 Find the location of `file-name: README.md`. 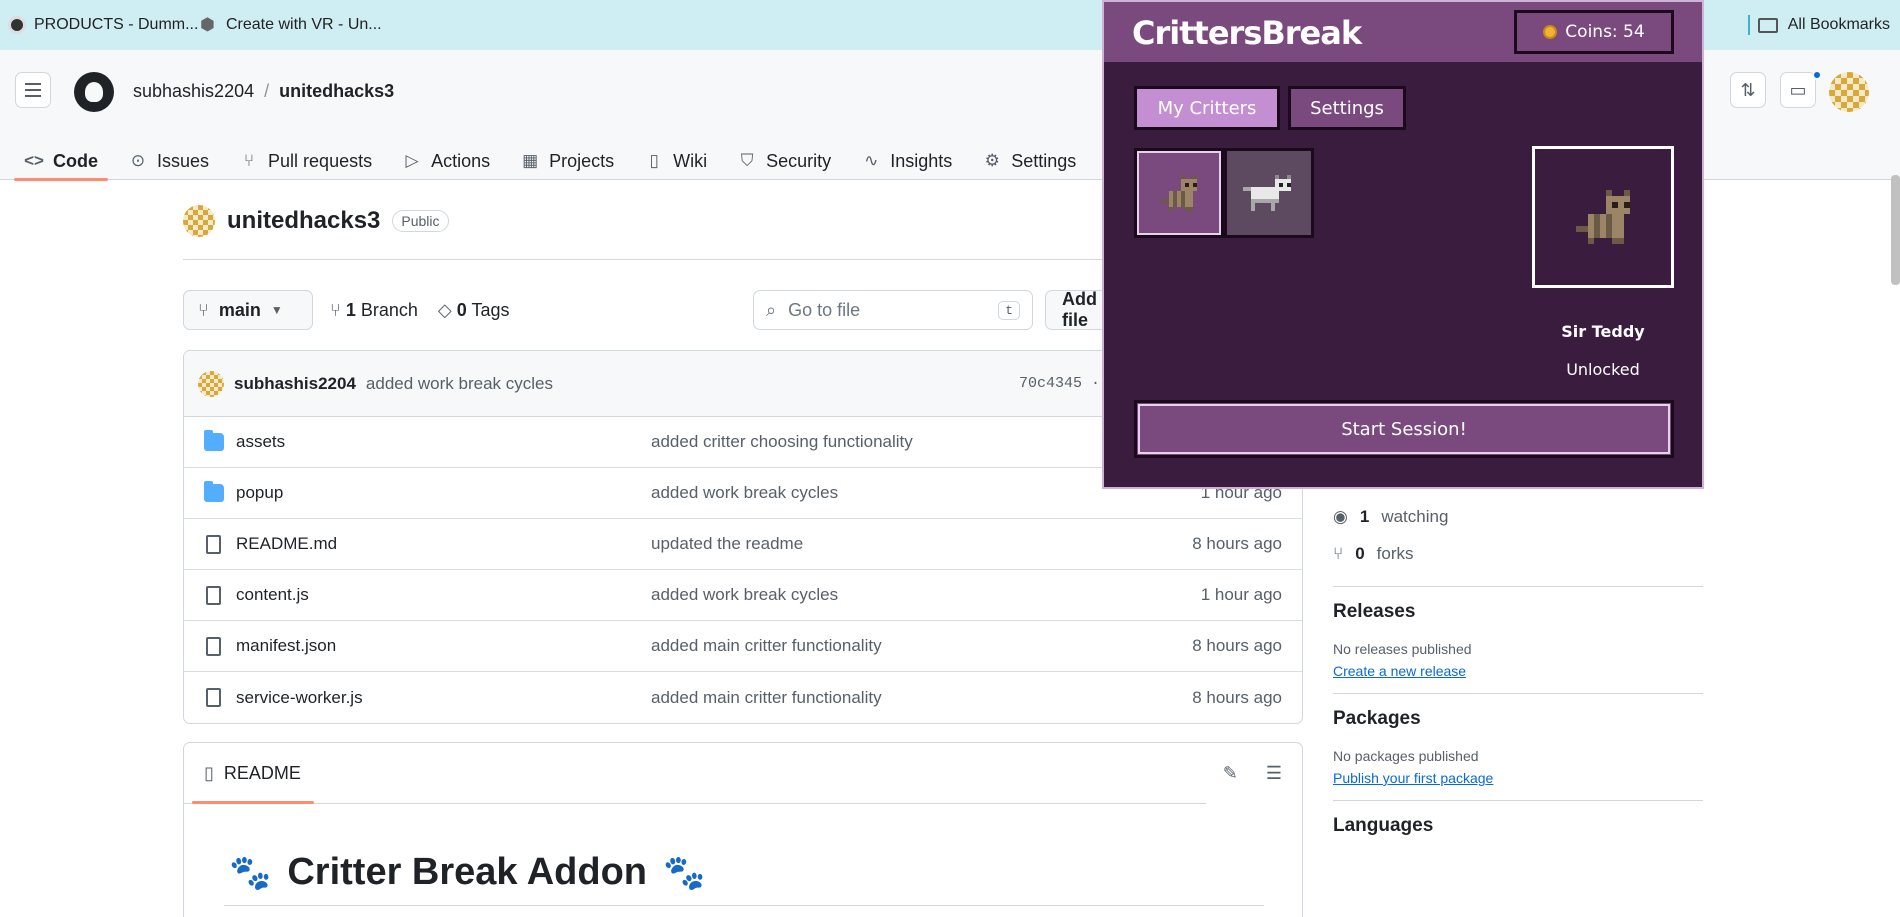

file-name: README.md is located at coordinates (286, 544).